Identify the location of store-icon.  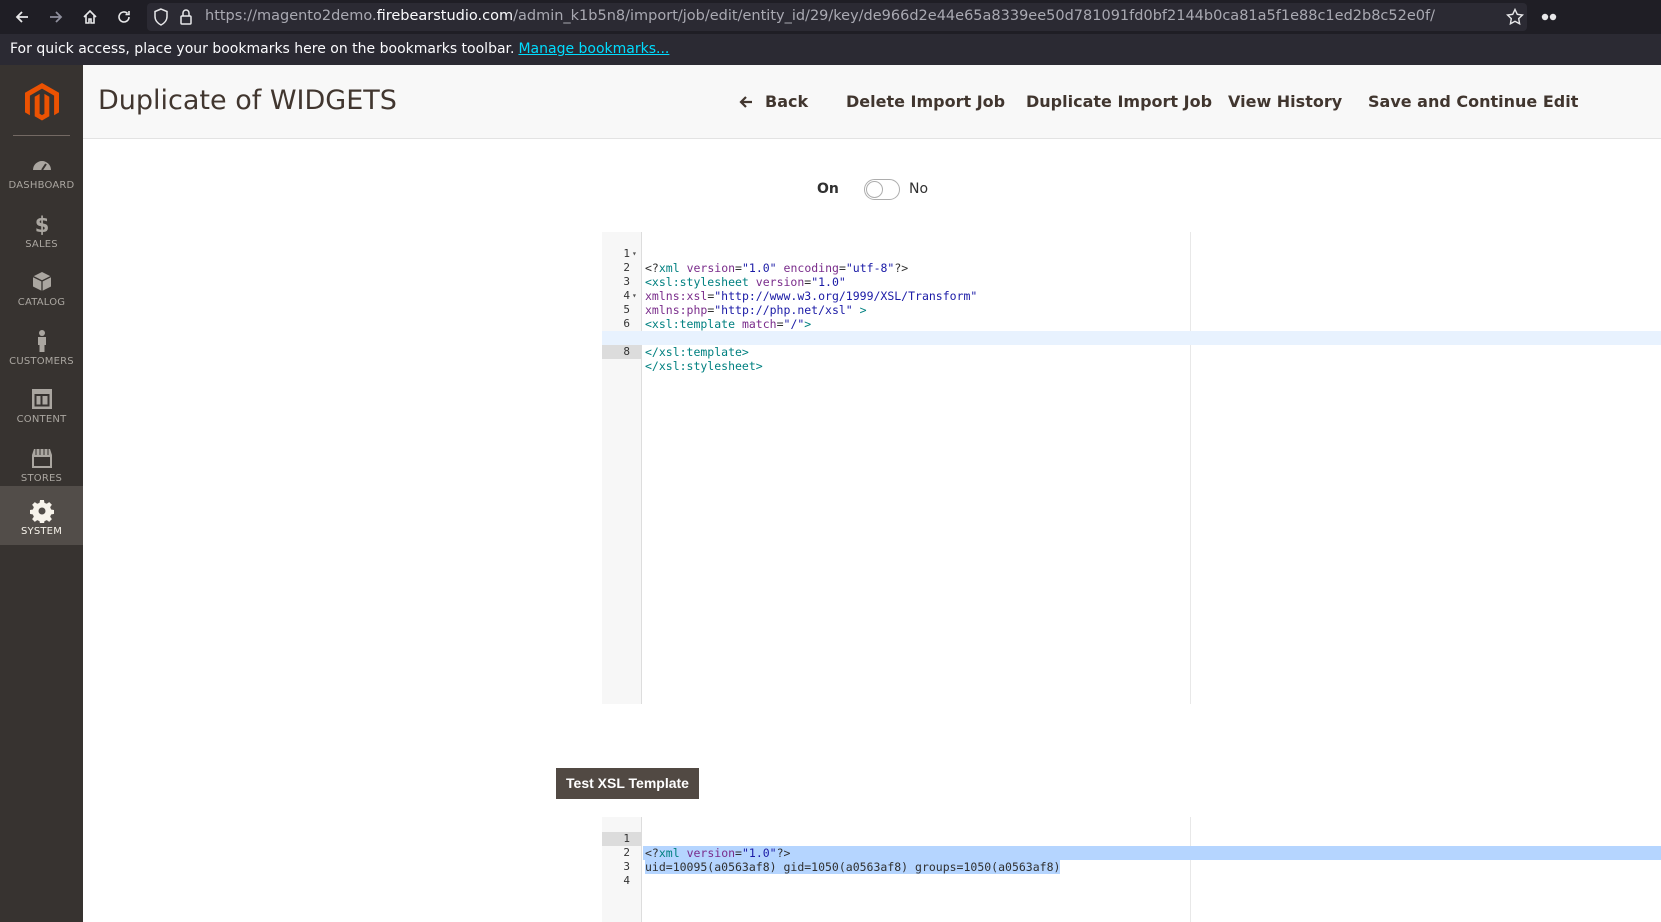
(42, 458).